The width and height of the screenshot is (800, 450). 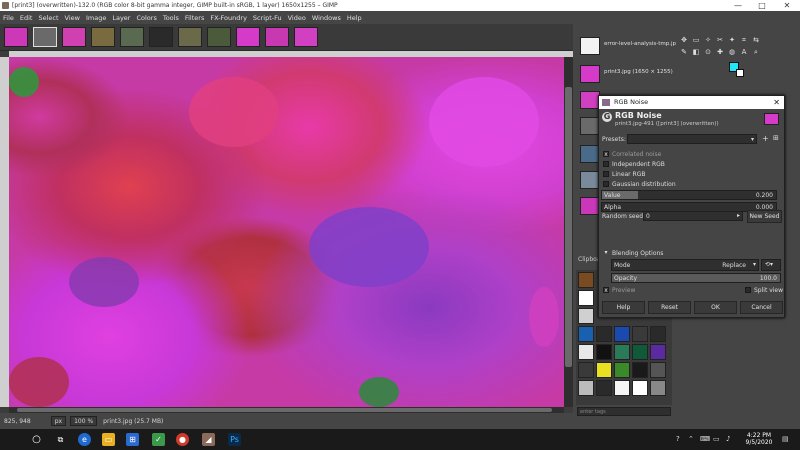 I want to click on menu-tools: Tools, so click(x=171, y=18).